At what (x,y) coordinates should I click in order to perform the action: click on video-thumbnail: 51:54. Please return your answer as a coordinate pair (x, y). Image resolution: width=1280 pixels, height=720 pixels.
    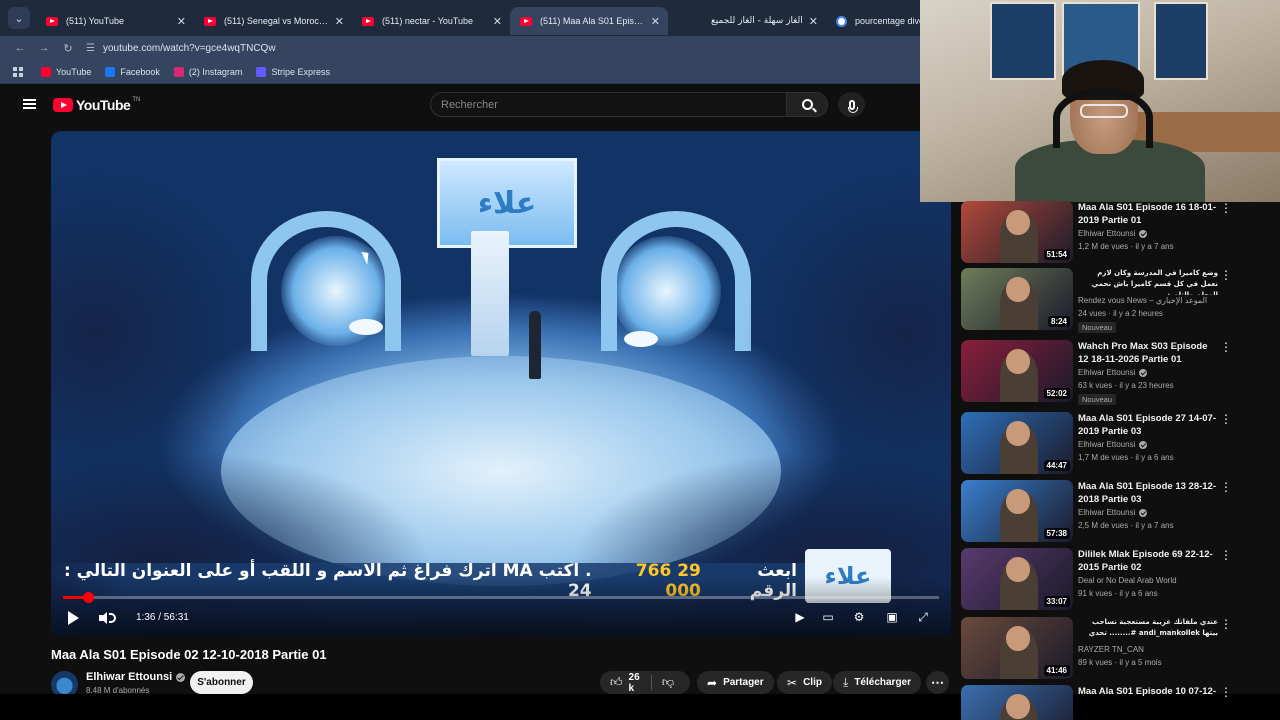
    Looking at the image, I should click on (1017, 232).